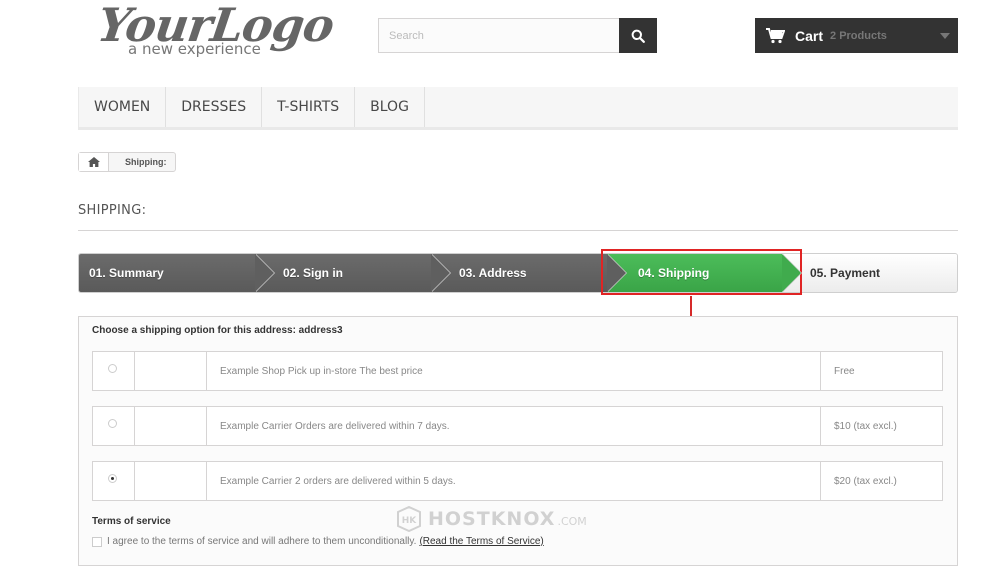 The image size is (996, 566). Describe the element at coordinates (309, 107) in the screenshot. I see `menu-item-t-shirts: T-SHIRTS` at that location.